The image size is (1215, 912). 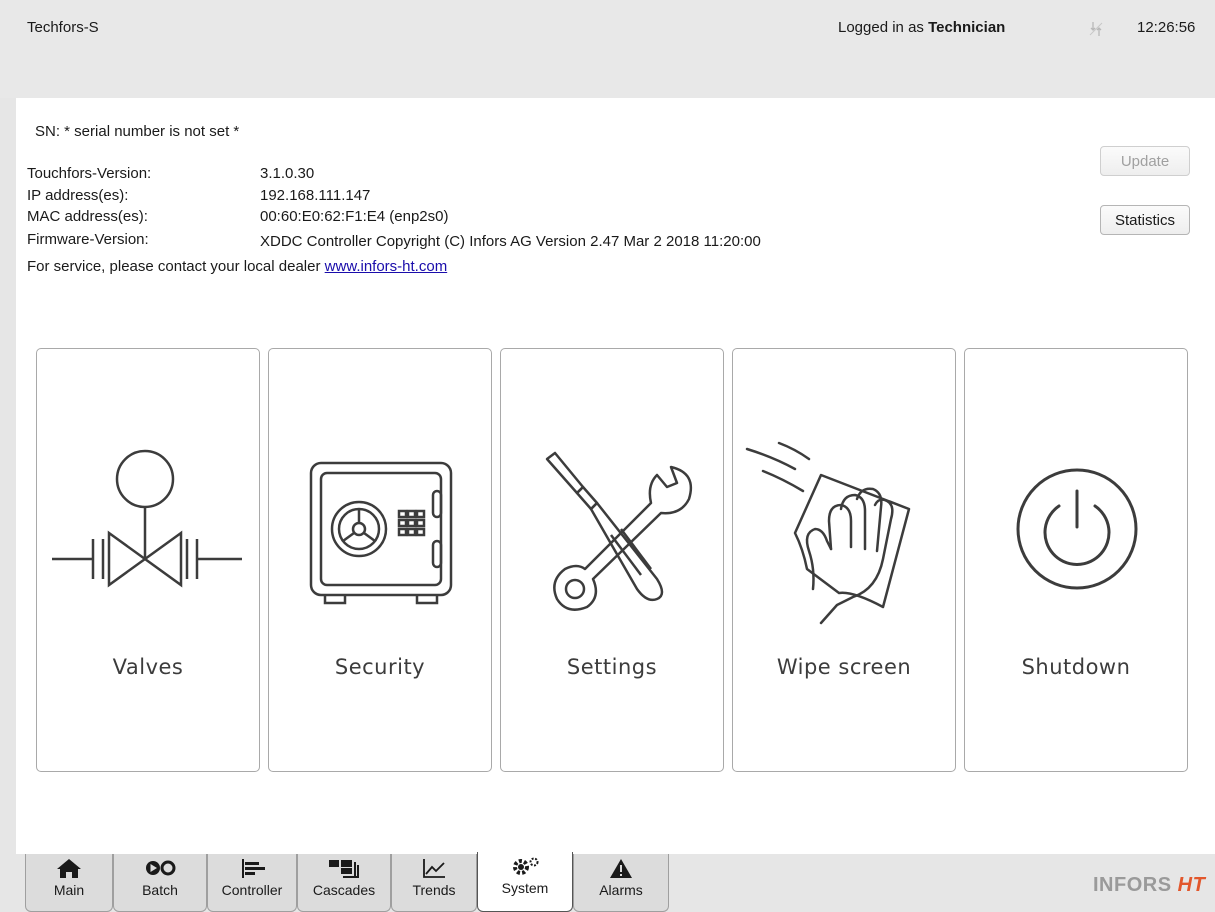 What do you see at coordinates (69, 890) in the screenshot?
I see `tab-label-main: Main` at bounding box center [69, 890].